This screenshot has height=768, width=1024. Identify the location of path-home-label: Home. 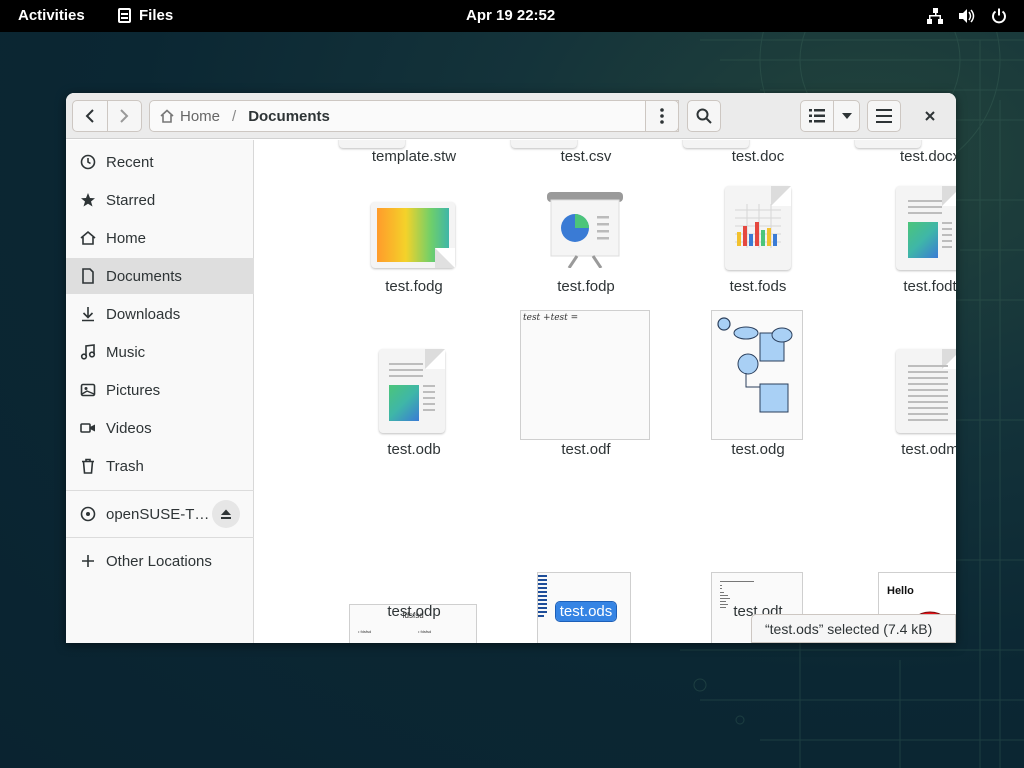
(200, 116).